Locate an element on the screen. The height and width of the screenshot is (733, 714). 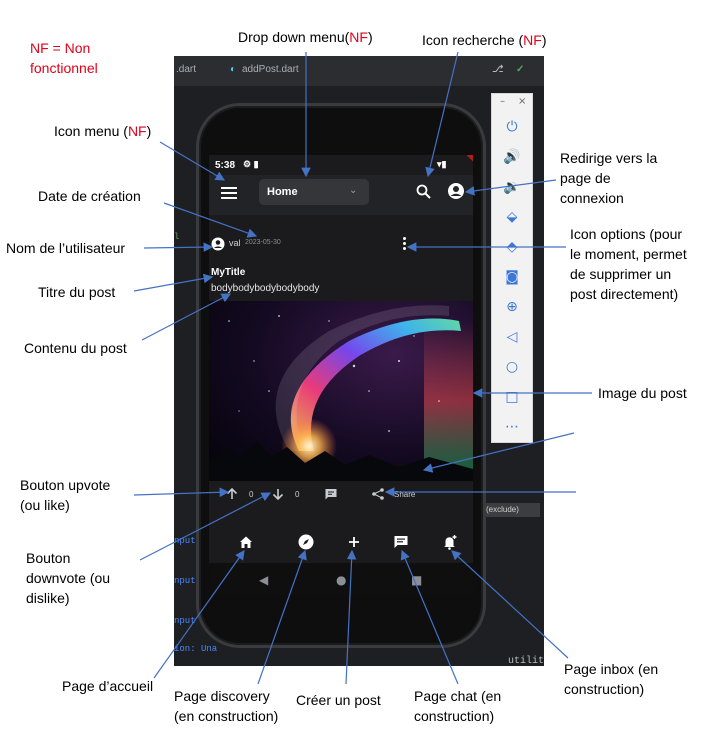
system-home-icon: ● is located at coordinates (341, 580).